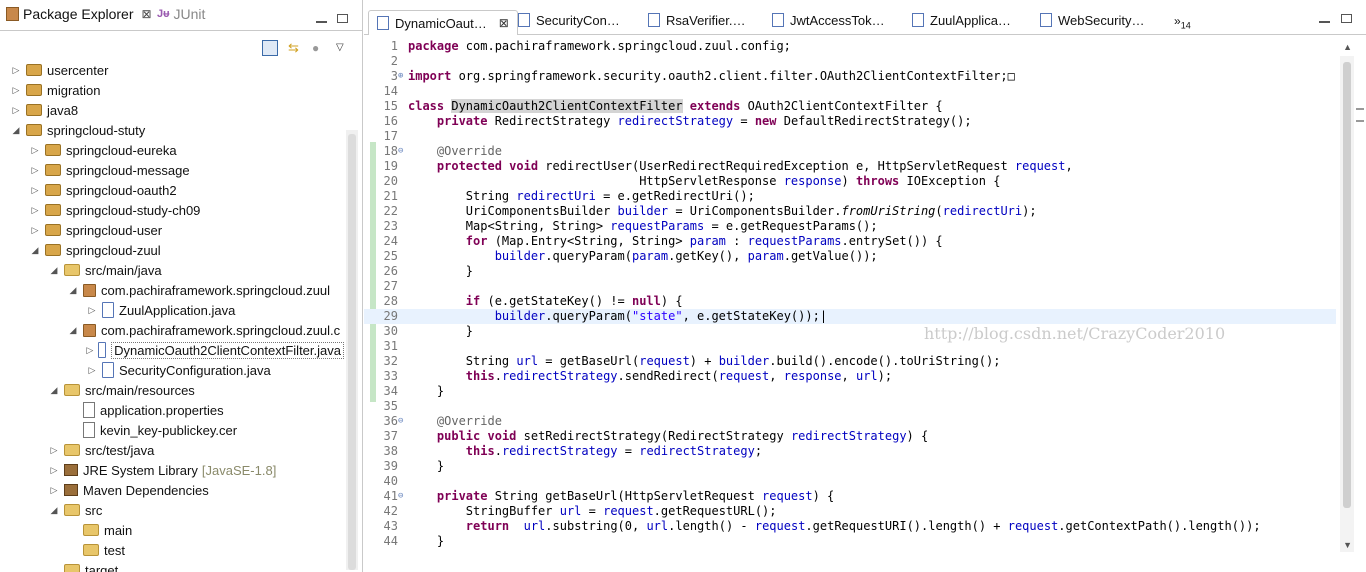  Describe the element at coordinates (850, 481) in the screenshot. I see `code-line: 40` at that location.